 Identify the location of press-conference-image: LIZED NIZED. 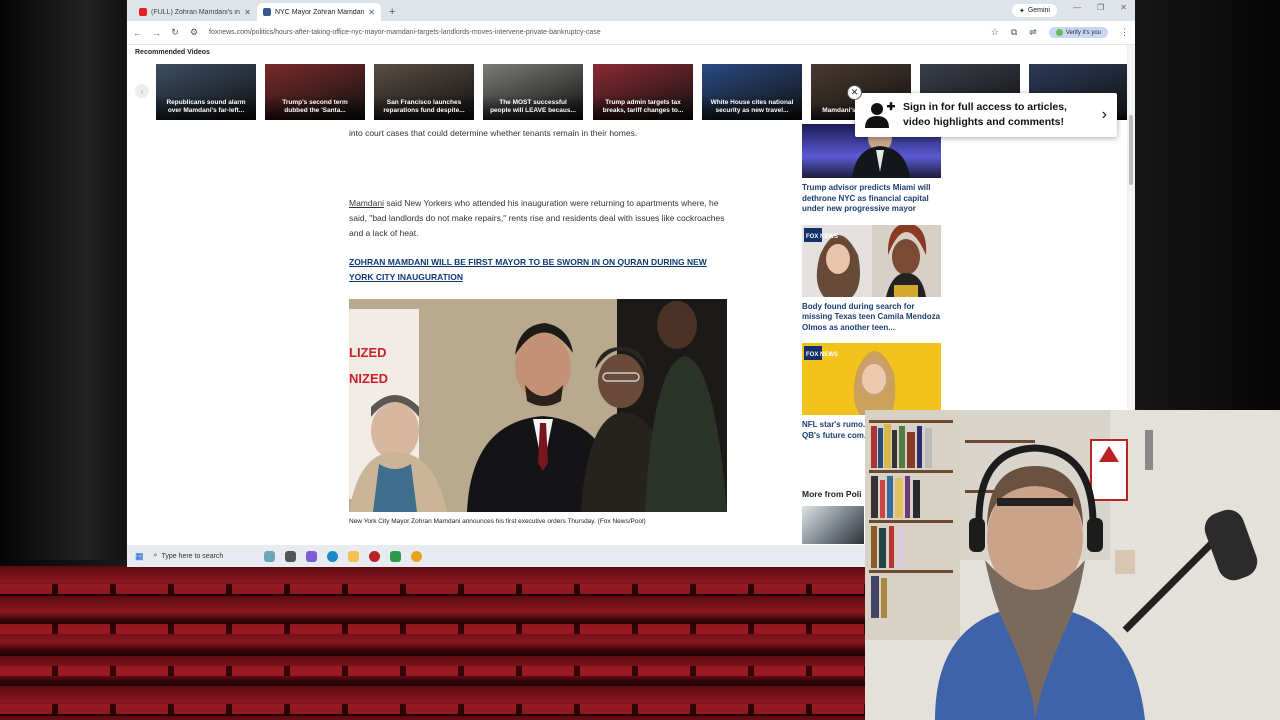
(538, 405).